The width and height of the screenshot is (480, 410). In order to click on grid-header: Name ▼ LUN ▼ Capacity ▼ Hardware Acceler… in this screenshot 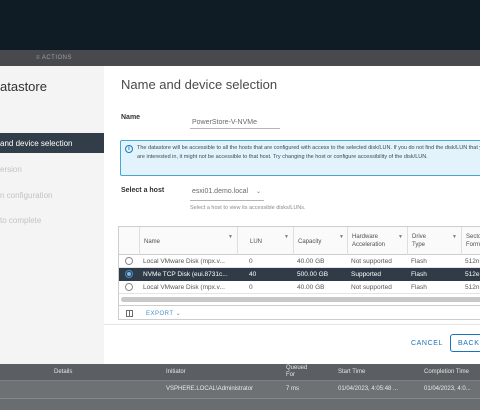, I will do `click(299, 241)`.